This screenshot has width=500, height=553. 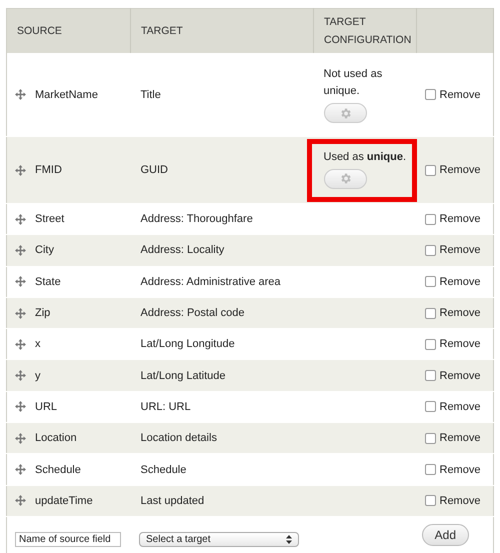 What do you see at coordinates (192, 313) in the screenshot?
I see `target-name: Address: Postal code` at bounding box center [192, 313].